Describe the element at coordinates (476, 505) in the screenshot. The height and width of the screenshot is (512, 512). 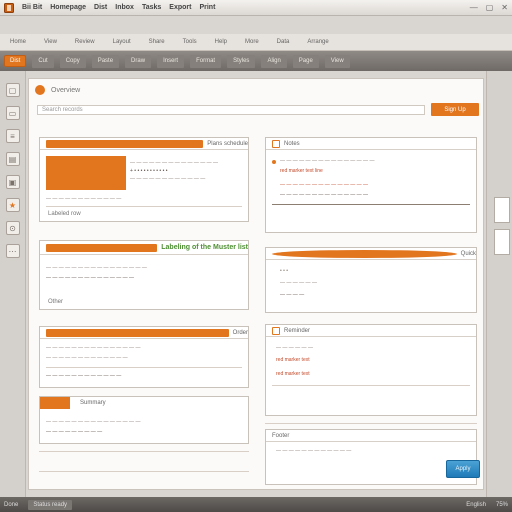
I see `status-lang: English` at that location.